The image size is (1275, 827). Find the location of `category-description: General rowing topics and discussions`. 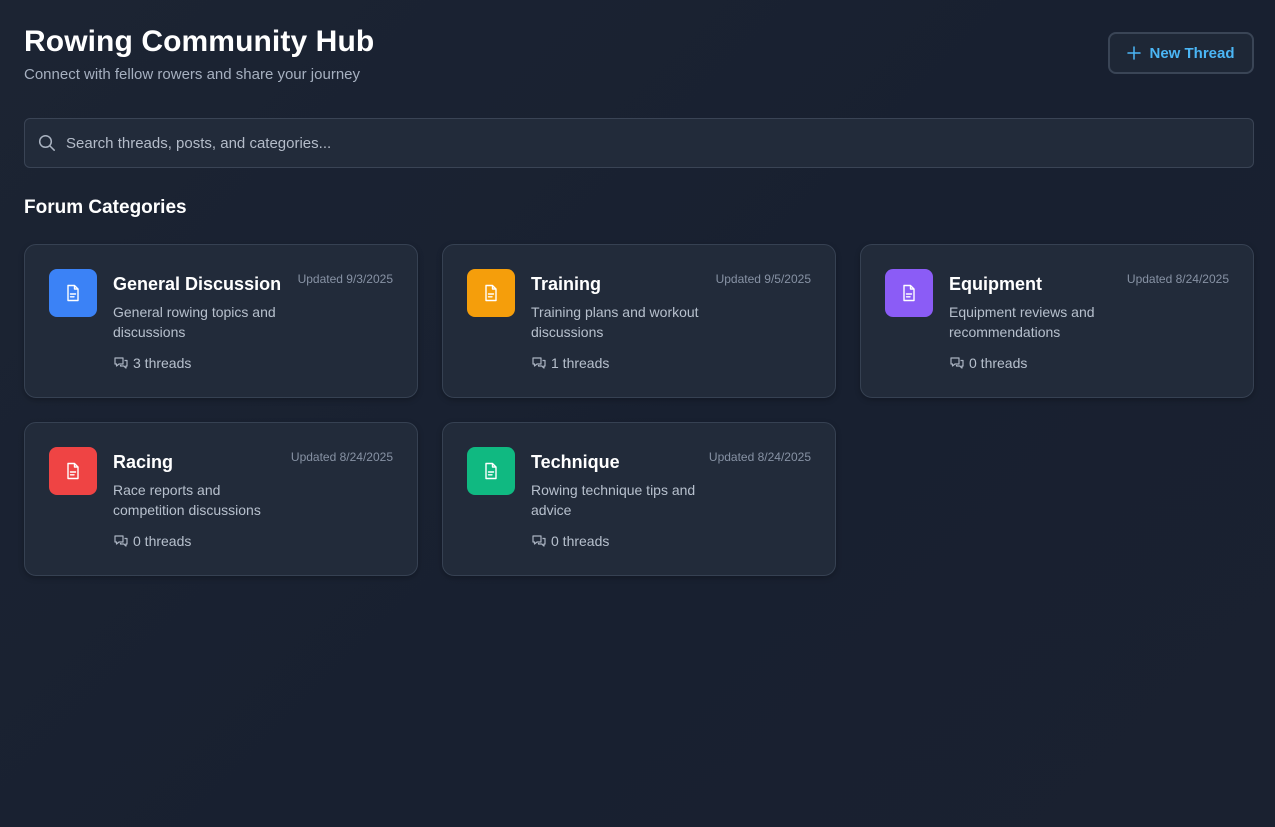

category-description: General rowing topics and discussions is located at coordinates (194, 322).